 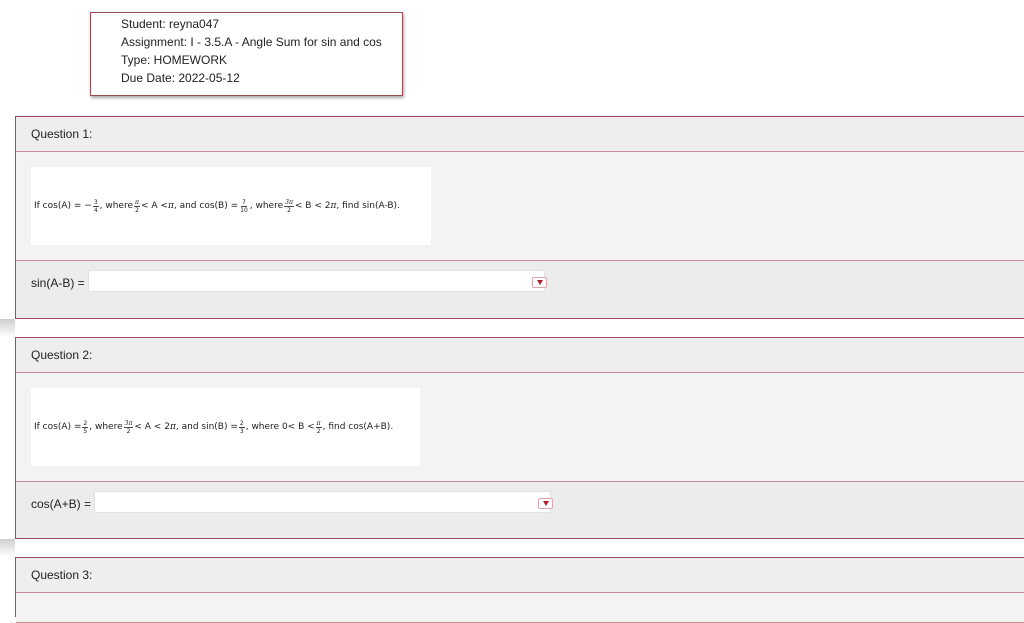 I want to click on question-3-body, so click(x=520, y=608).